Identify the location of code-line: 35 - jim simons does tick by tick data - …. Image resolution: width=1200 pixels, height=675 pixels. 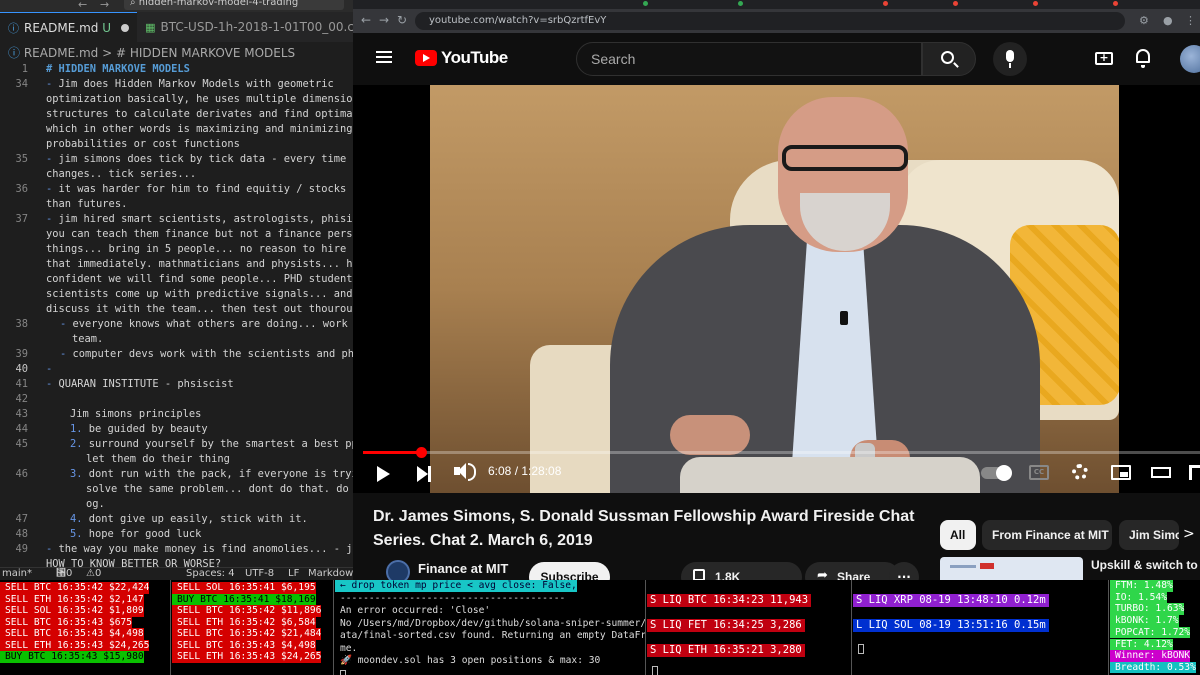
(176, 159).